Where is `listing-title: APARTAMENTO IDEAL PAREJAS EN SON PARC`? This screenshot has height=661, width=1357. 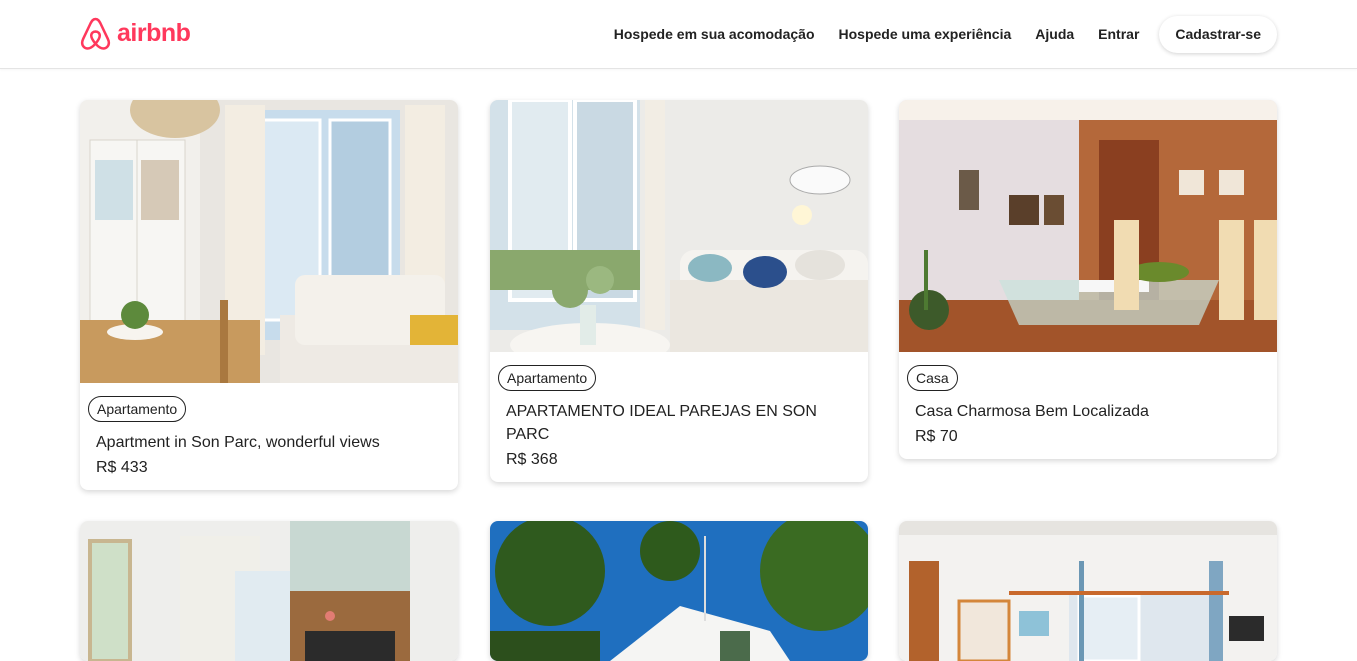 listing-title: APARTAMENTO IDEAL PAREJAS EN SON PARC is located at coordinates (679, 423).